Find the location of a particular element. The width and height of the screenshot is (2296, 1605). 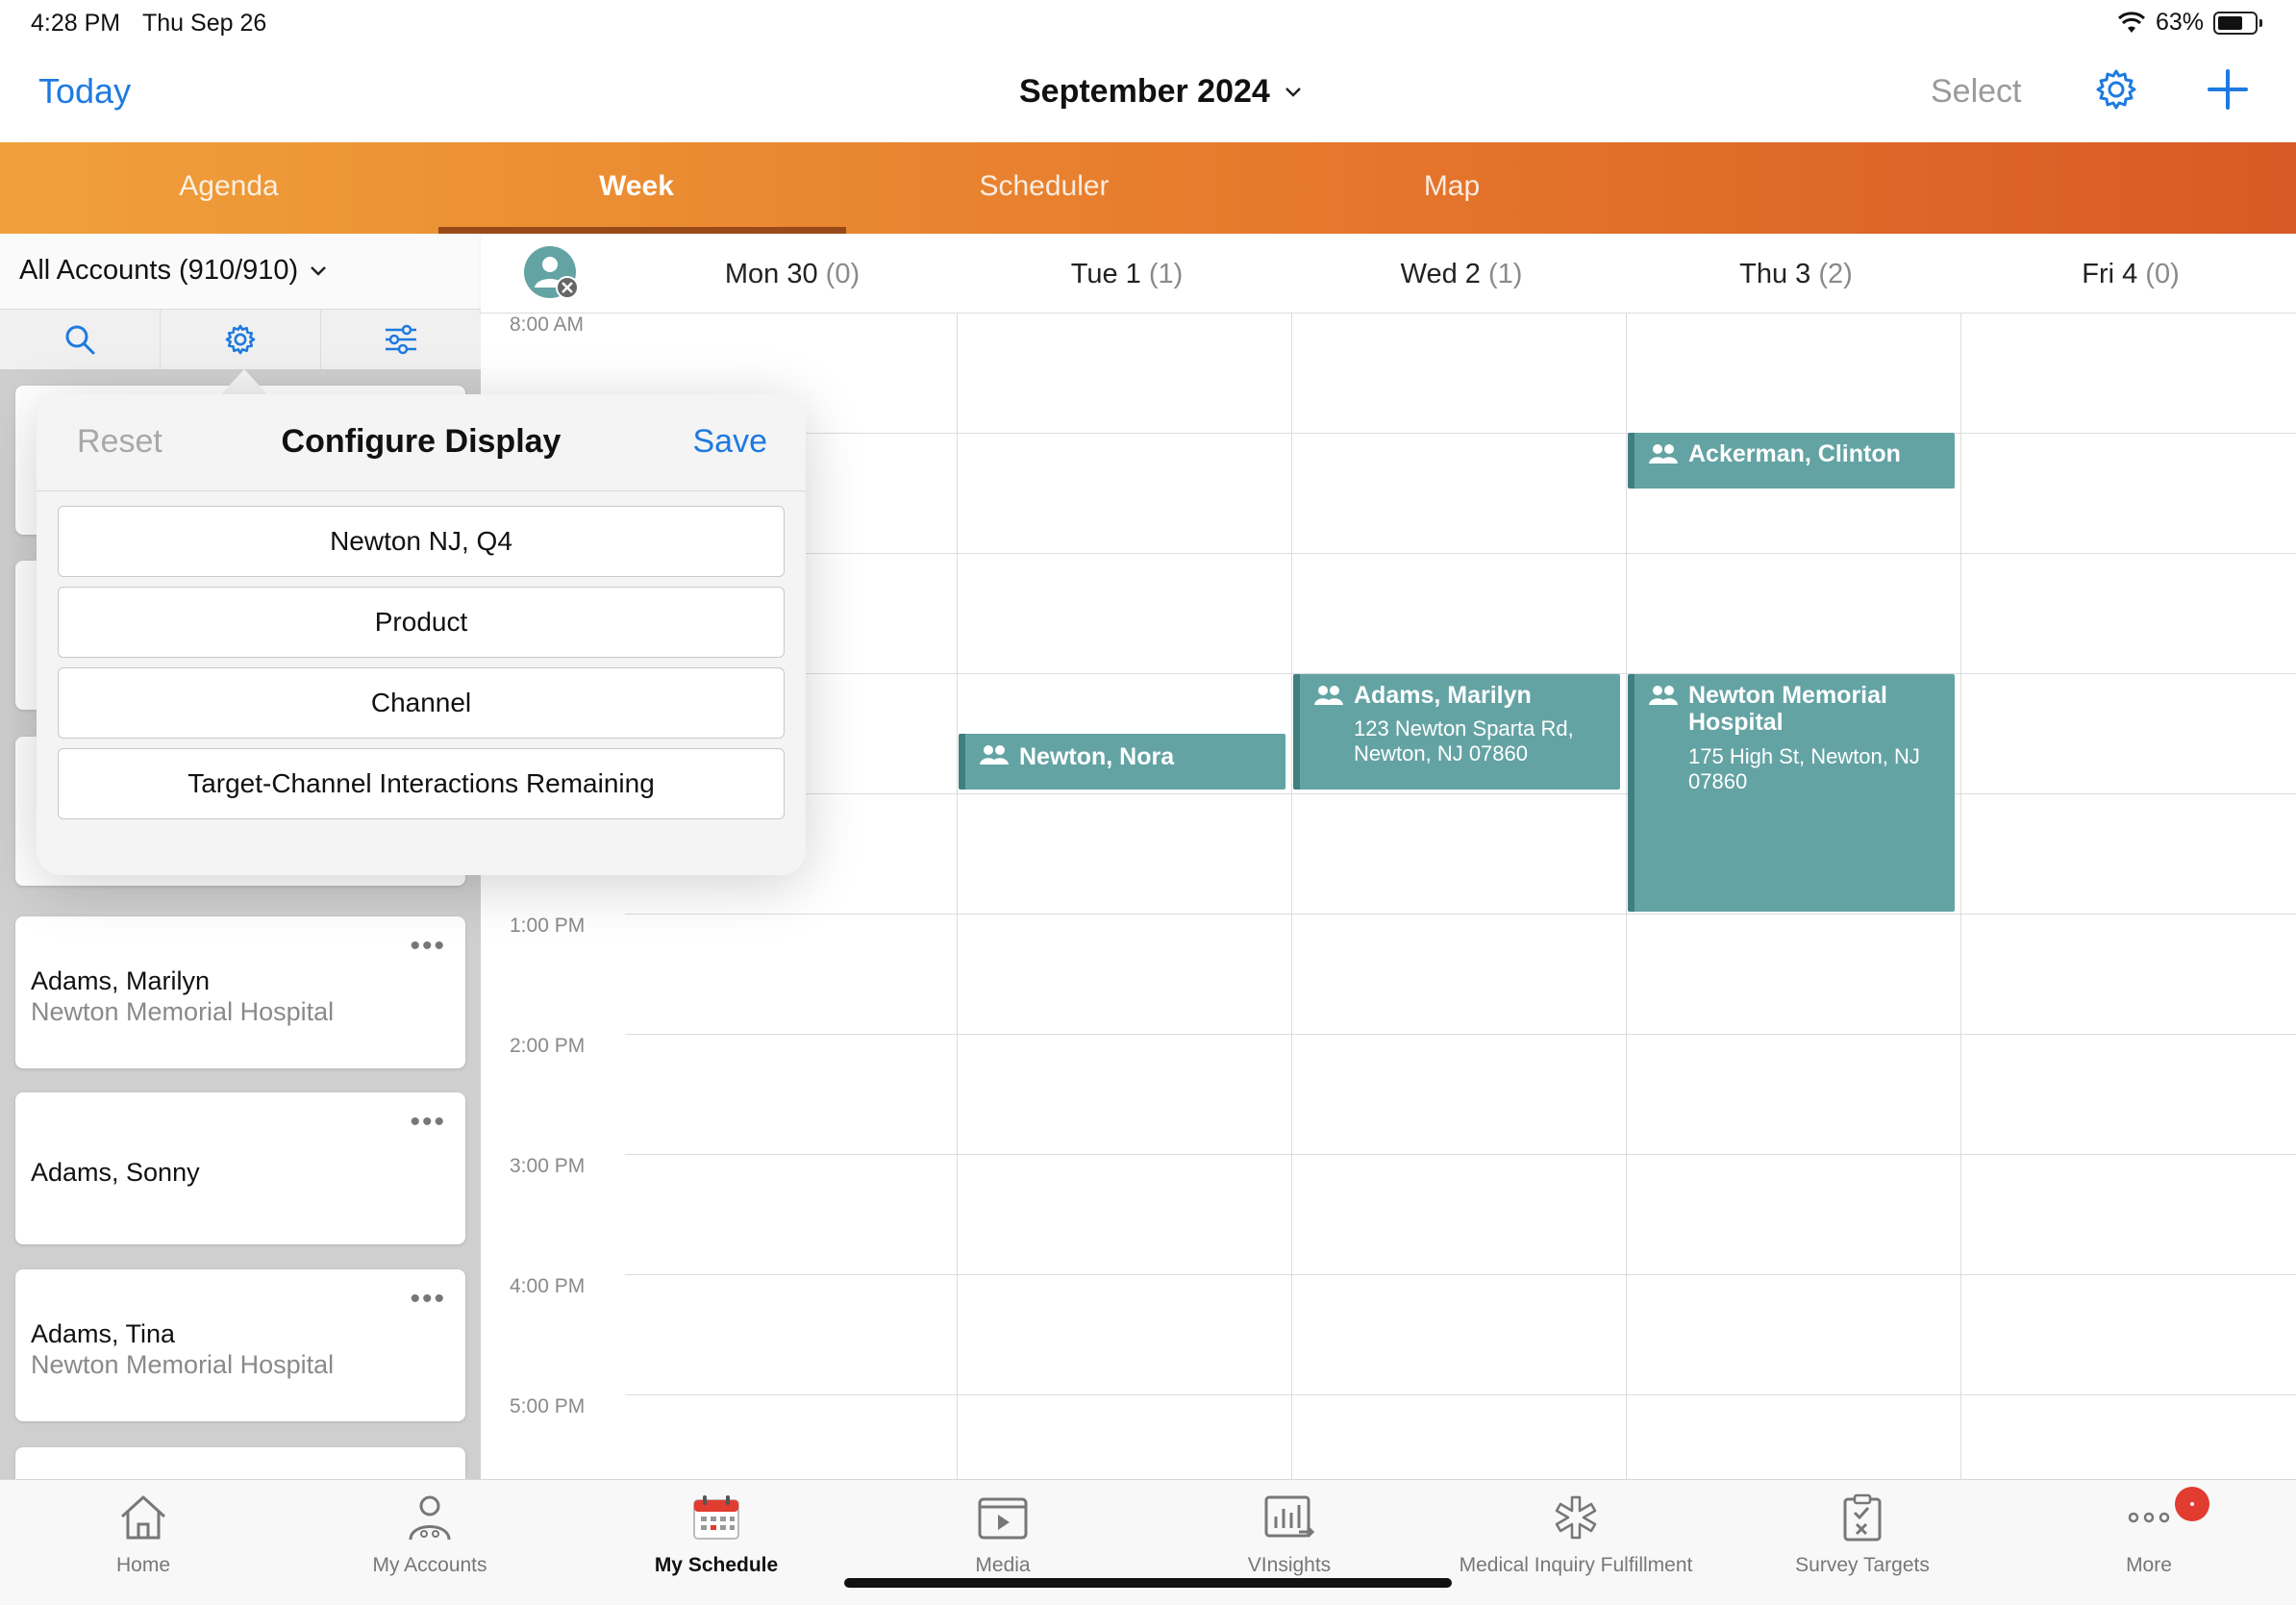

status-right: 63% is located at coordinates (2189, 23).